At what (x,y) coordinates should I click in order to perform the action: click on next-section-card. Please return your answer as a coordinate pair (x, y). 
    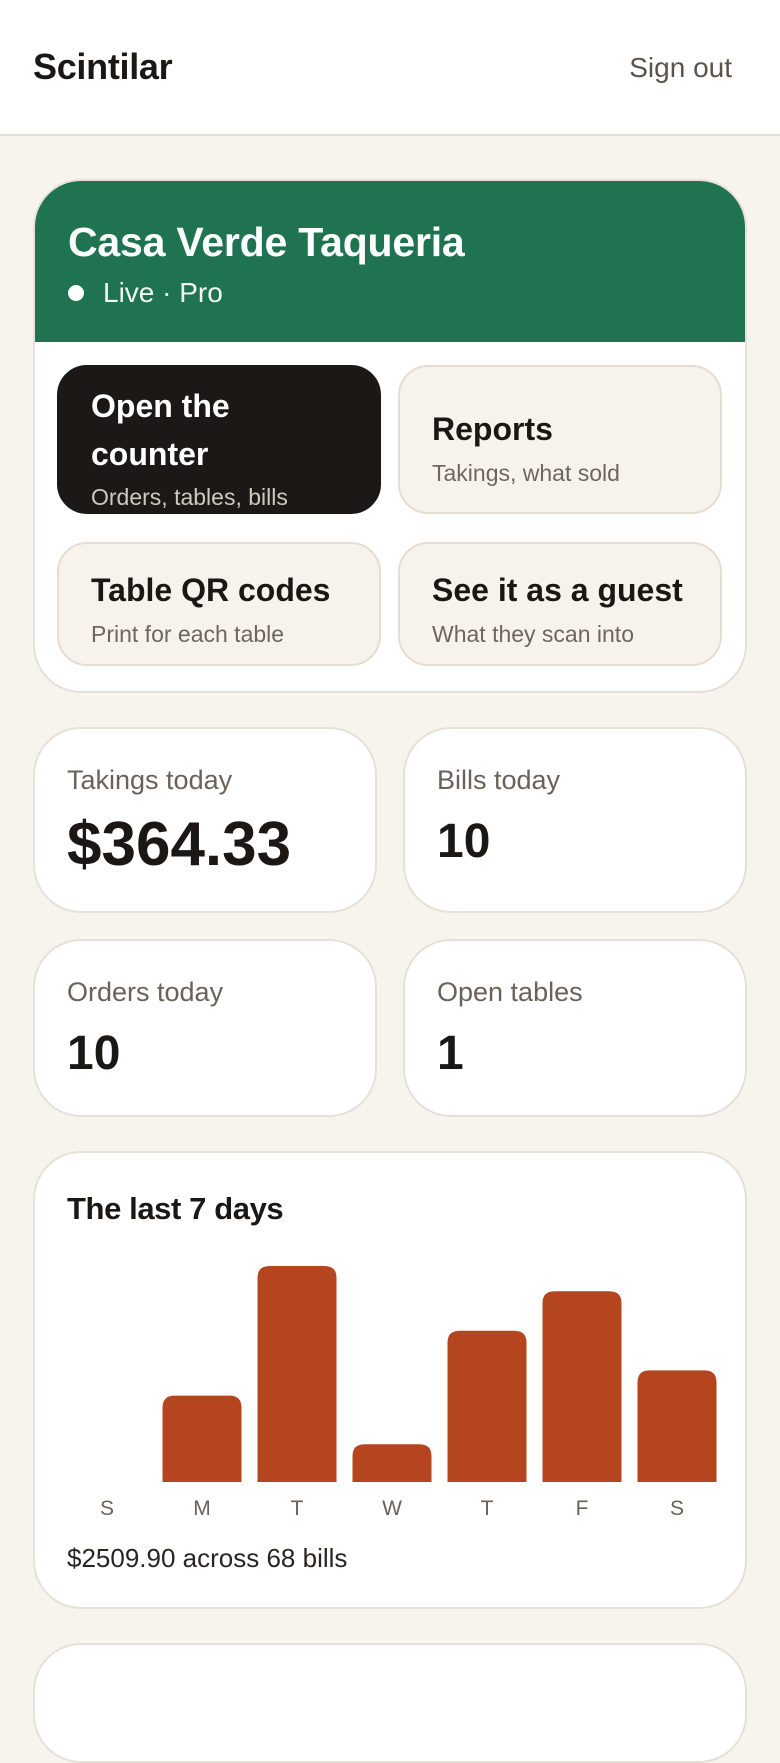
    Looking at the image, I should click on (390, 1703).